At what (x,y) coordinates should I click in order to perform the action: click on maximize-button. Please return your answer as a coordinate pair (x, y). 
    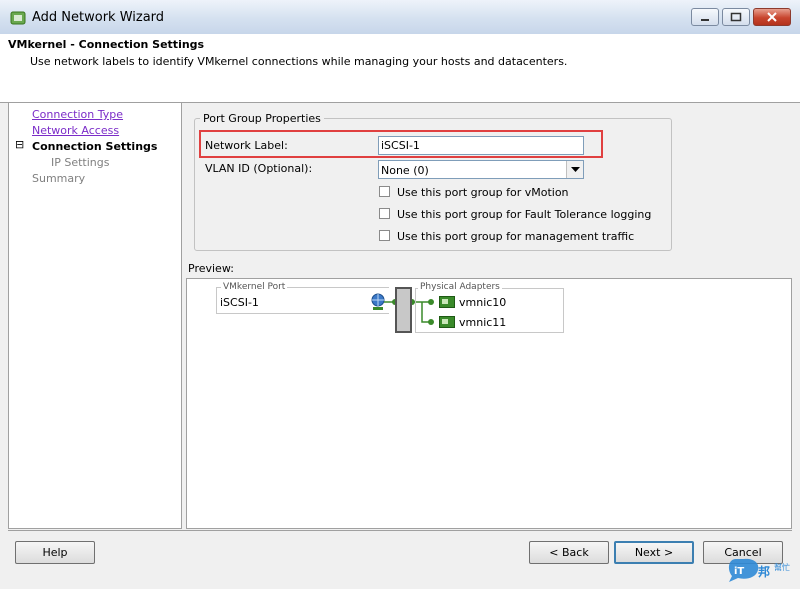
    Looking at the image, I should click on (736, 17).